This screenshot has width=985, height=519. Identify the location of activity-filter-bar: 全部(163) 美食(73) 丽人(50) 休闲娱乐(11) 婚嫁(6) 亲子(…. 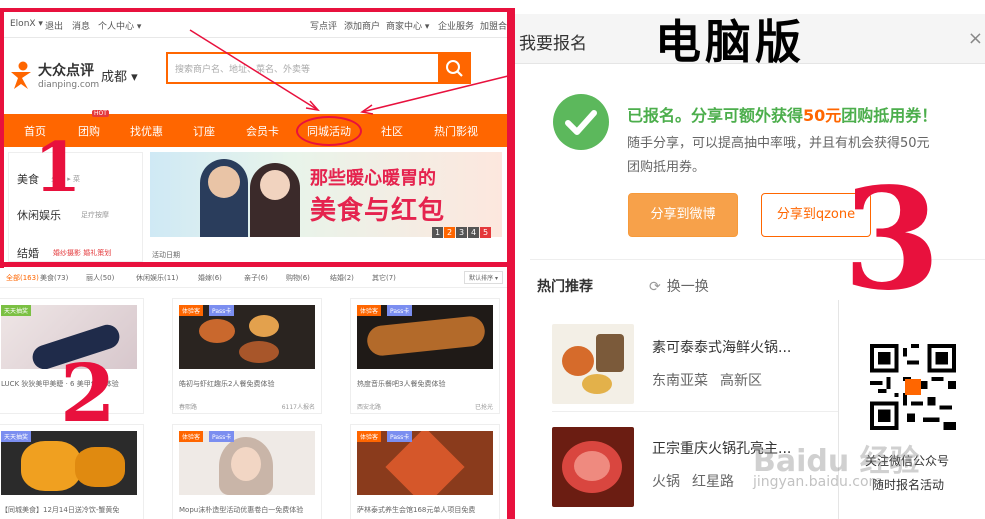
(257, 278).